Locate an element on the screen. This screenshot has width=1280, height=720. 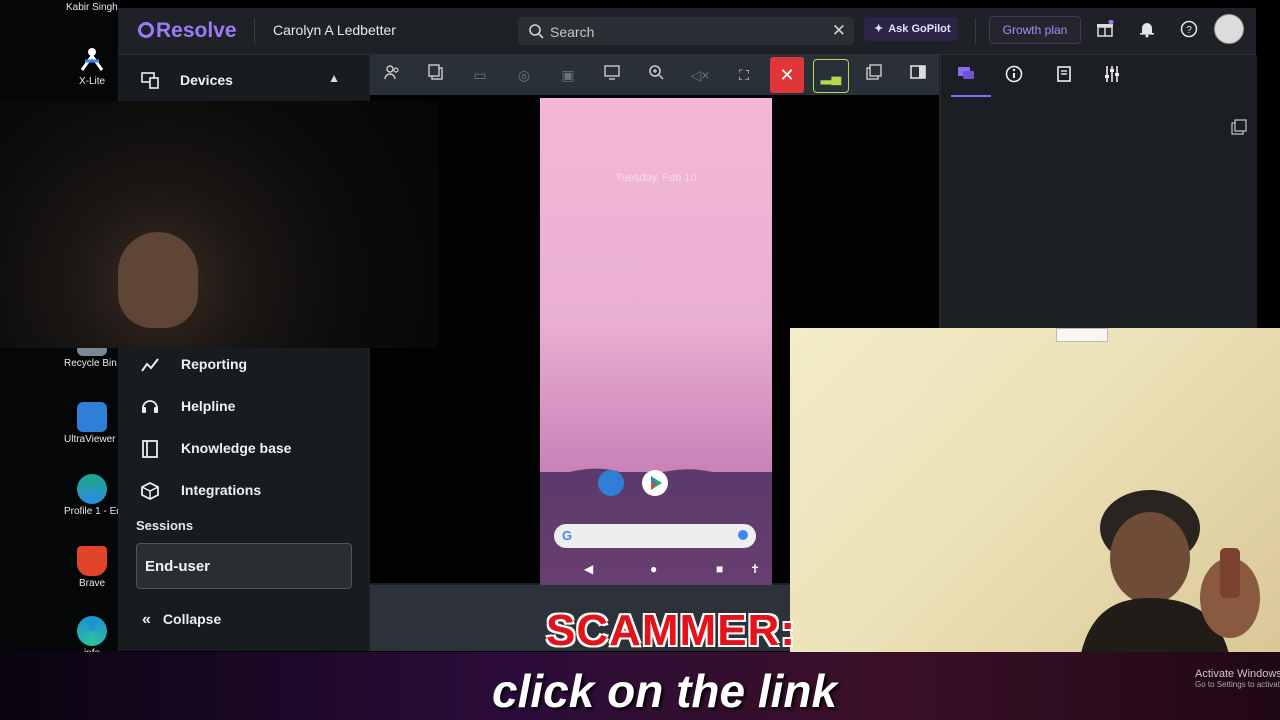
sparkle-icon: ✦ is located at coordinates (879, 29).